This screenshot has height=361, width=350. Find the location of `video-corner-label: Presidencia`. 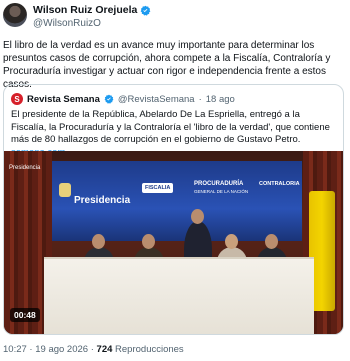

video-corner-label: Presidencia is located at coordinates (25, 168).